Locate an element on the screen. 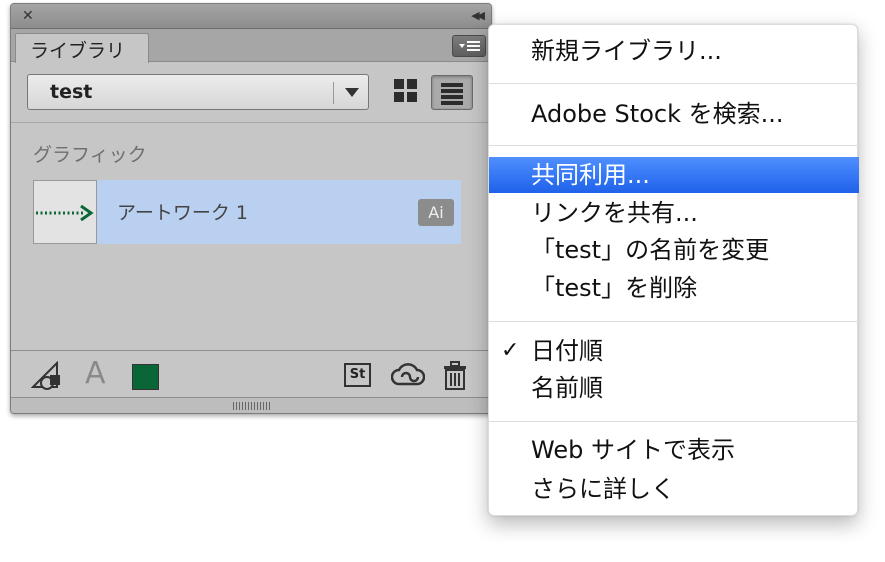 The width and height of the screenshot is (885, 562). chevron-down-icon is located at coordinates (352, 92).